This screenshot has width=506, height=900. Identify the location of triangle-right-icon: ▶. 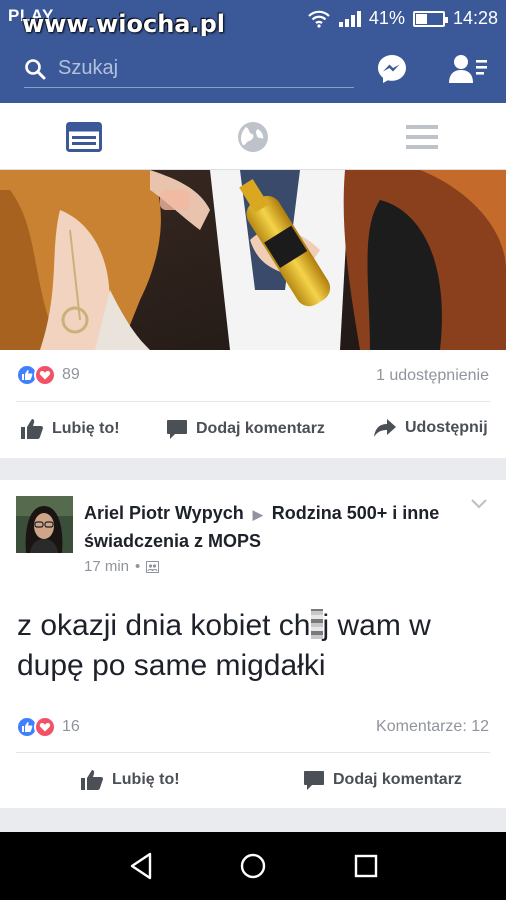
(257, 514).